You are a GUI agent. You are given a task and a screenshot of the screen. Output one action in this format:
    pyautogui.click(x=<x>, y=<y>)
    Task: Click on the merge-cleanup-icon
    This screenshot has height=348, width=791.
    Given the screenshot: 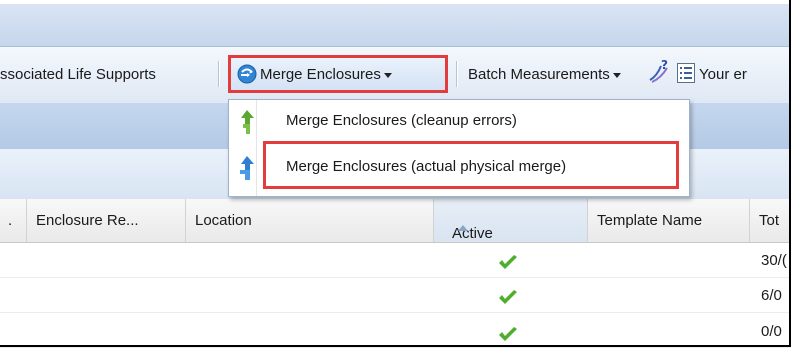 What is the action you would take?
    pyautogui.click(x=247, y=122)
    